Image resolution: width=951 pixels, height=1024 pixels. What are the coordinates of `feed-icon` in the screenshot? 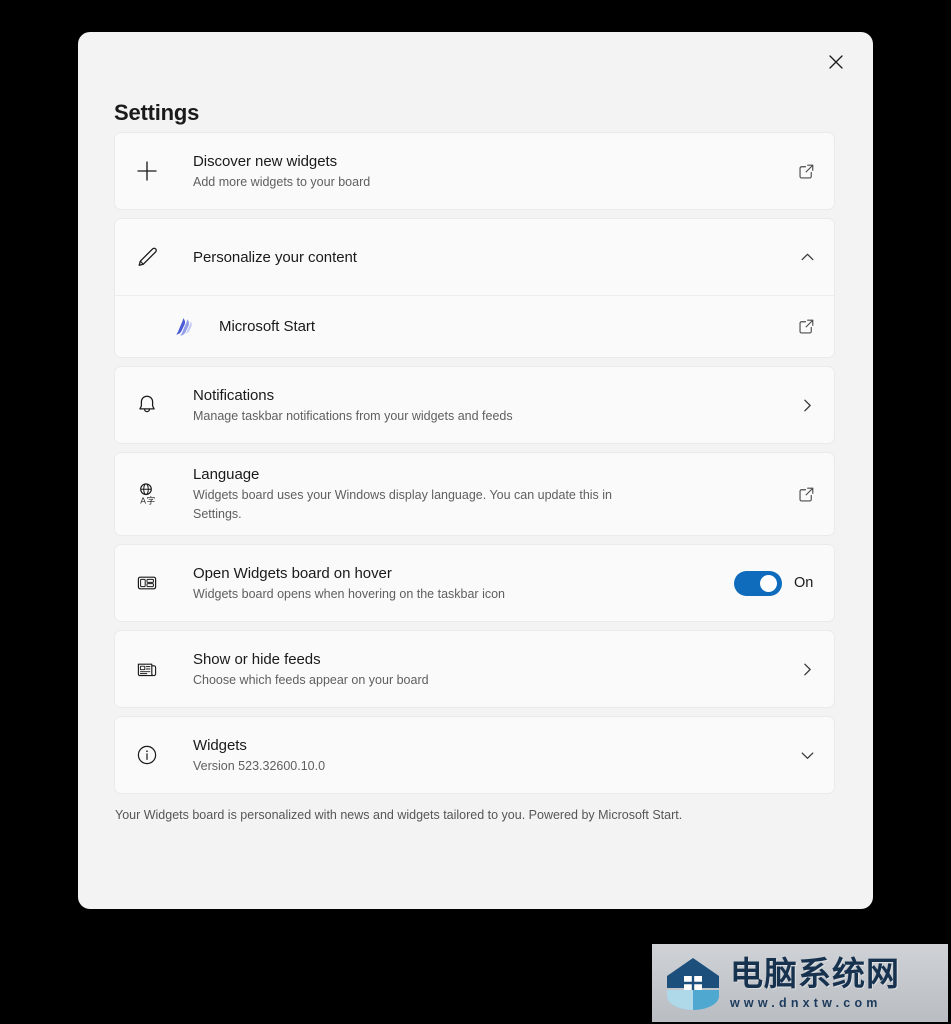 It's located at (155, 669).